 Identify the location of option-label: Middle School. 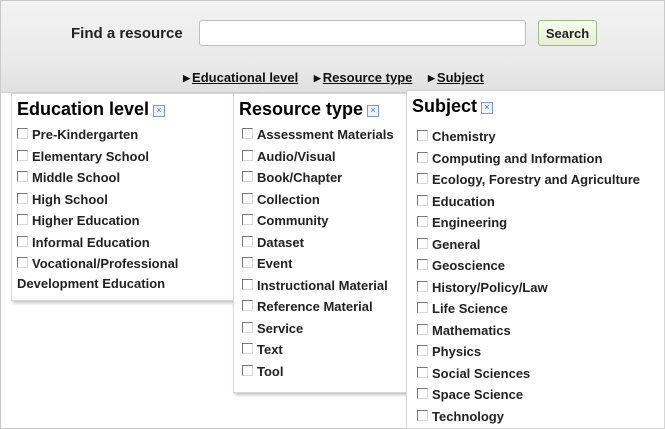
(76, 177).